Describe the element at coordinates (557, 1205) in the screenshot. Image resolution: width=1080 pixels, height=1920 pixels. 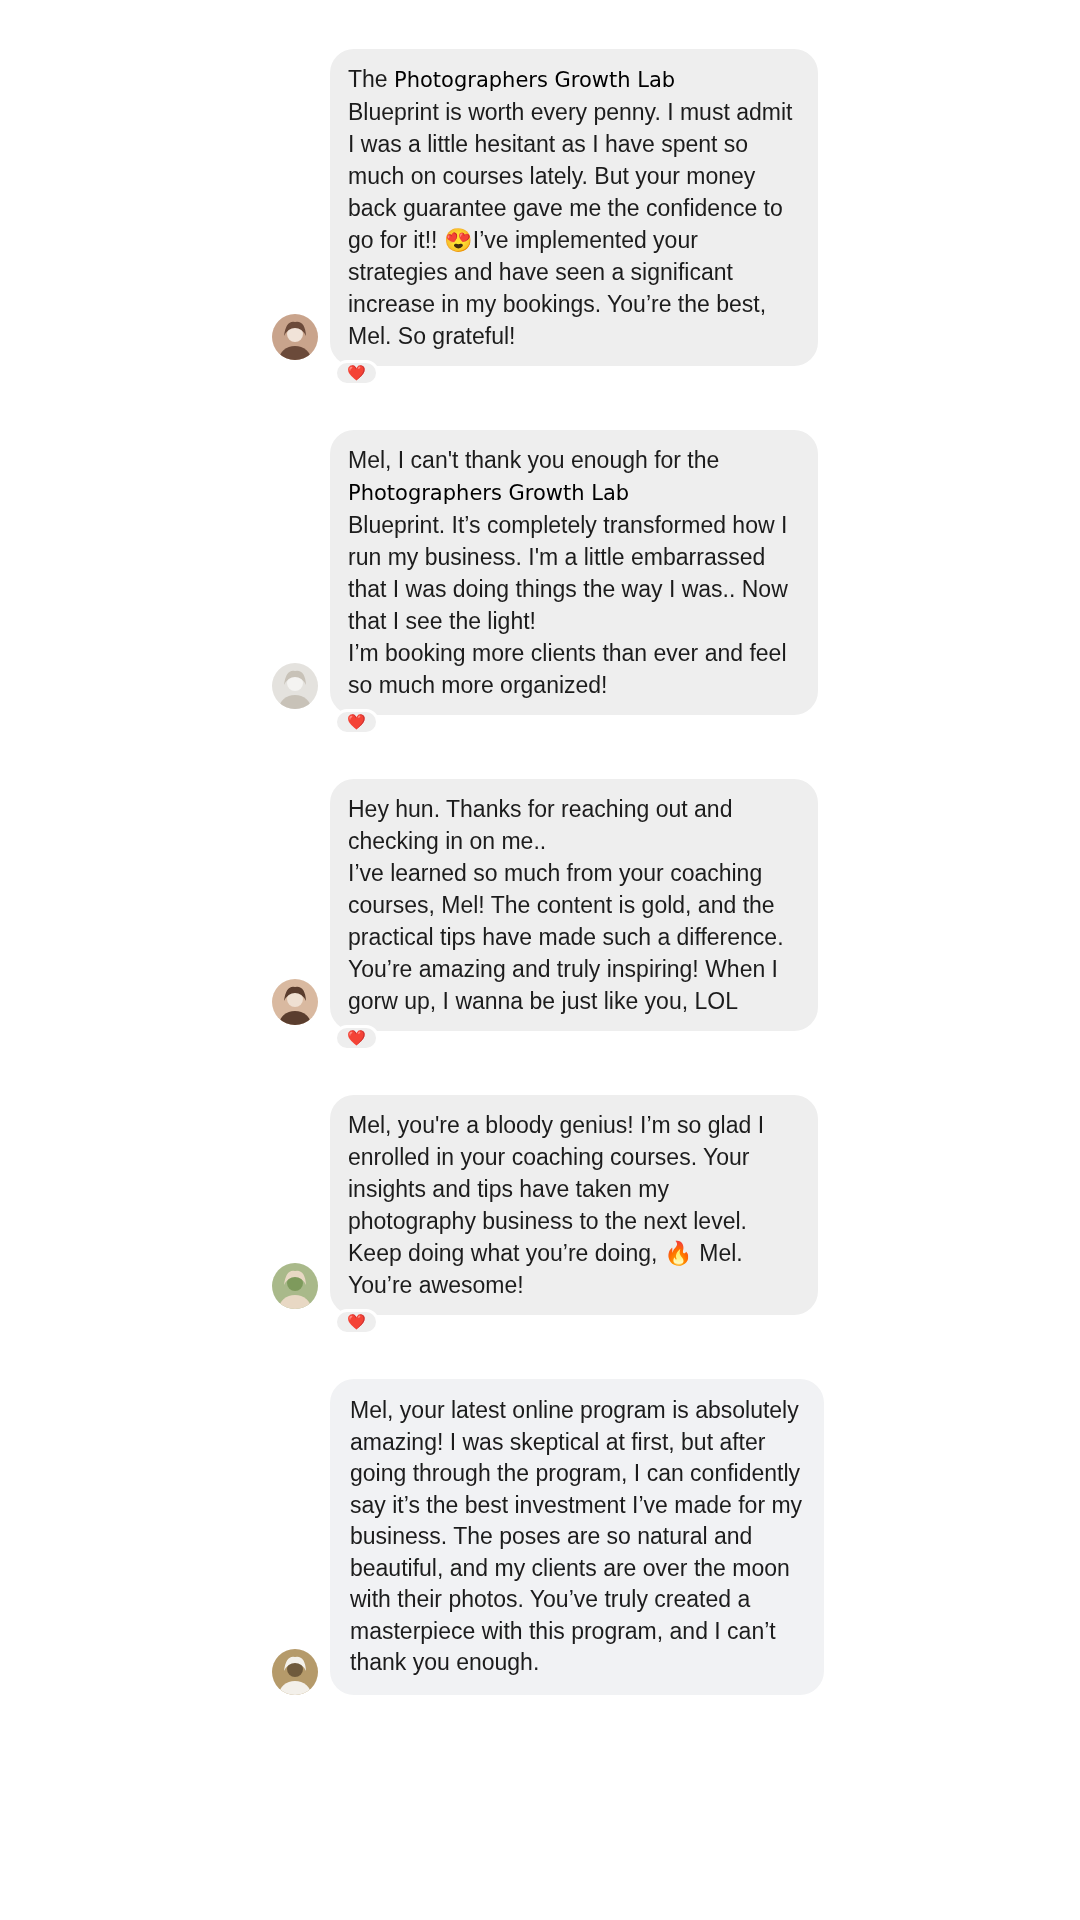
I see `message-text: Mel, you're a bloody genius! I’m so glad I enrolled in your coaching courses. Your insights and tips have taken my photography business to the next level. Keep doing what you’re doing, 🔥 Mel. You’re awesome!` at that location.